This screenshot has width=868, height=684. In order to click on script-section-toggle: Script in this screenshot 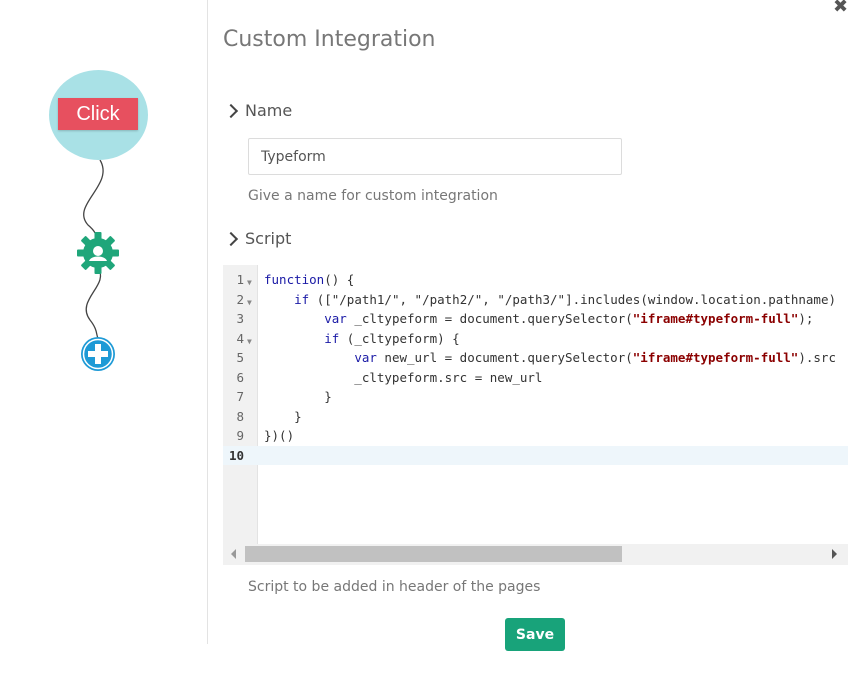, I will do `click(257, 238)`.